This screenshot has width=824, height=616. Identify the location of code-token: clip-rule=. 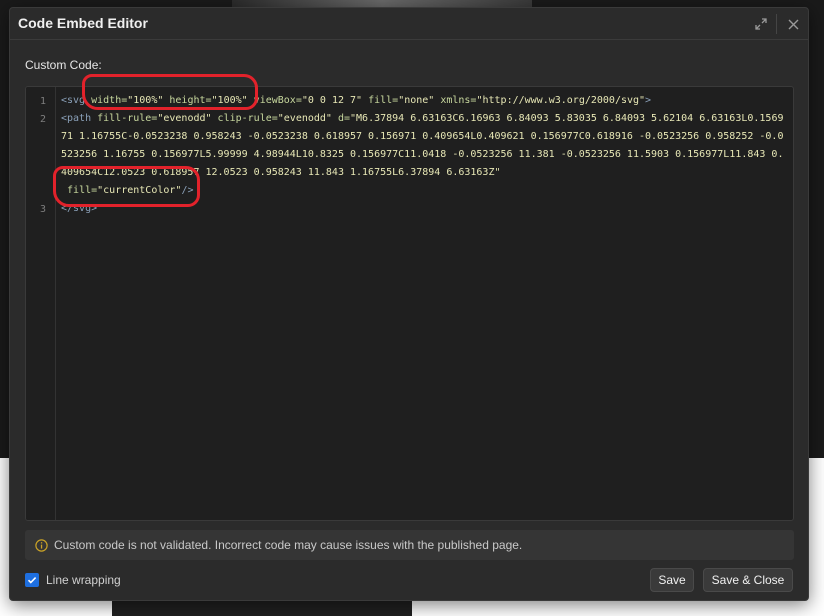
(244, 118).